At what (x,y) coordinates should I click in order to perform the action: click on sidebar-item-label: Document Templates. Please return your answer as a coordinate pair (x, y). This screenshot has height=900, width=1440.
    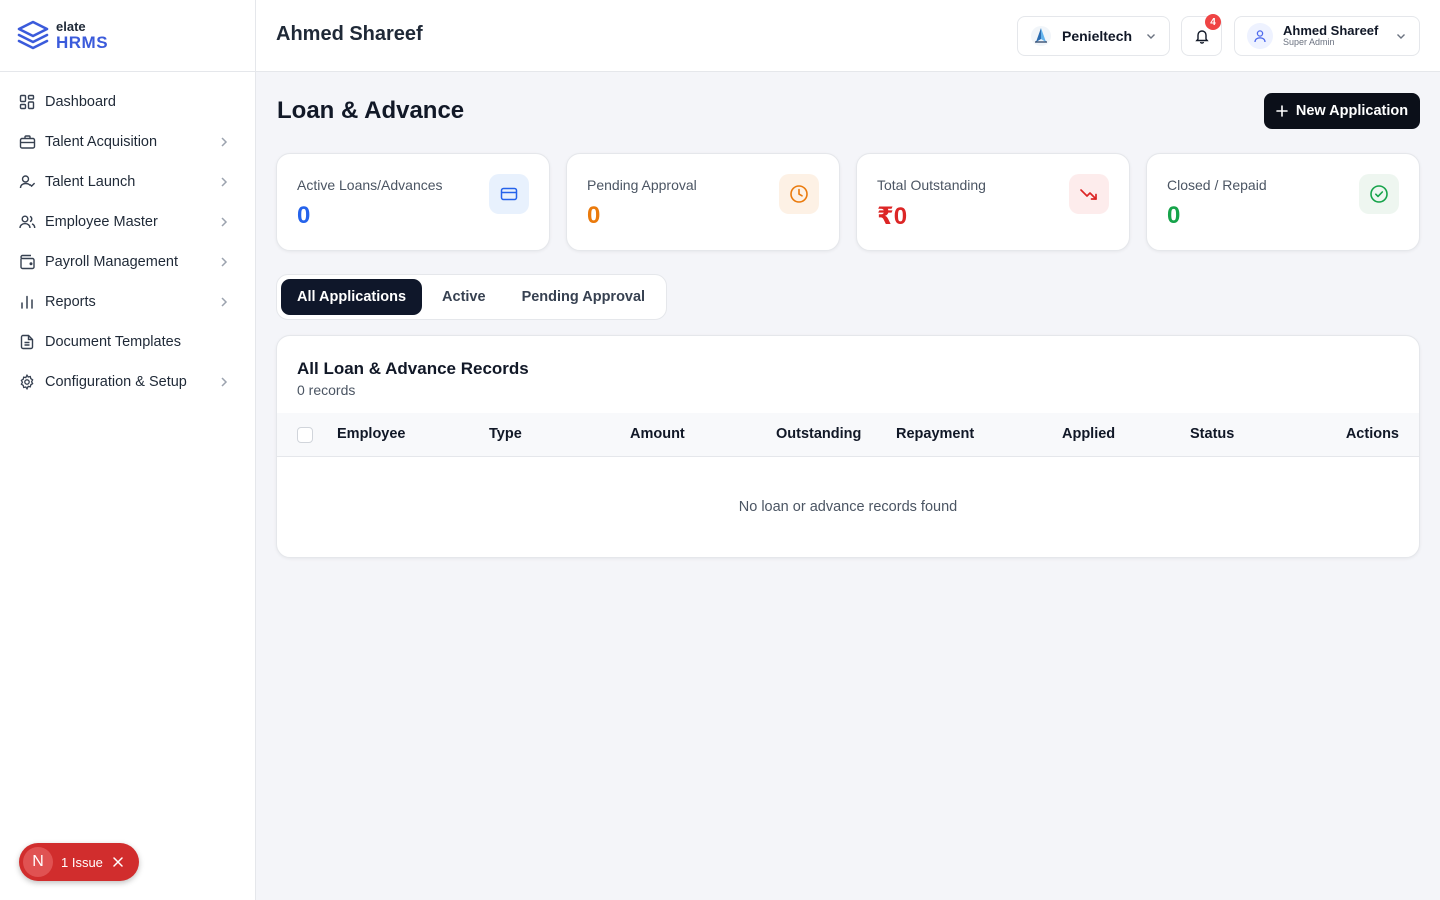
    Looking at the image, I should click on (113, 342).